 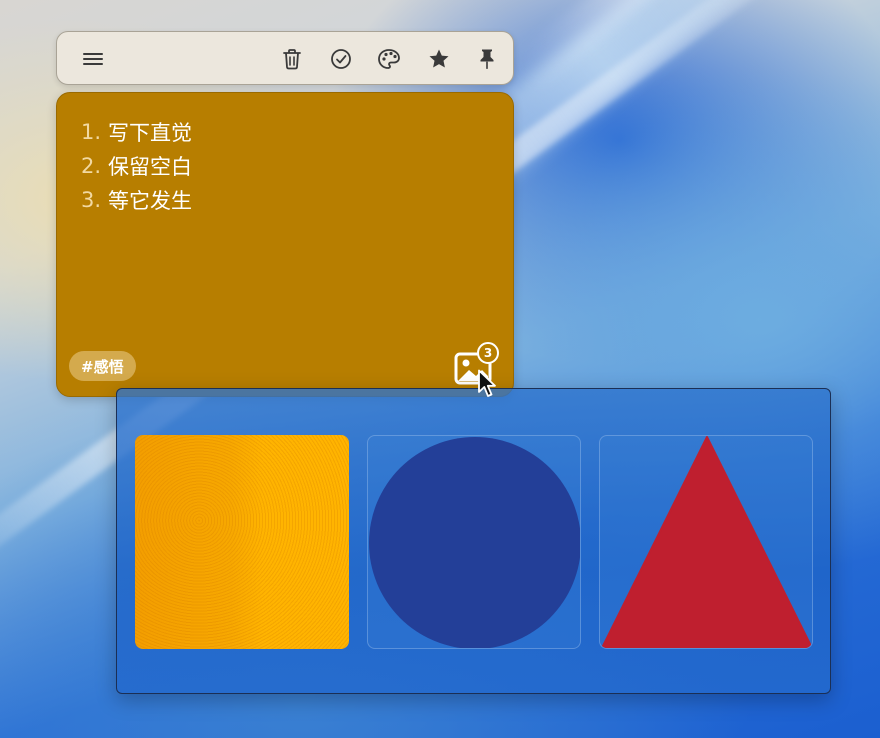 I want to click on pin-icon, so click(x=487, y=59).